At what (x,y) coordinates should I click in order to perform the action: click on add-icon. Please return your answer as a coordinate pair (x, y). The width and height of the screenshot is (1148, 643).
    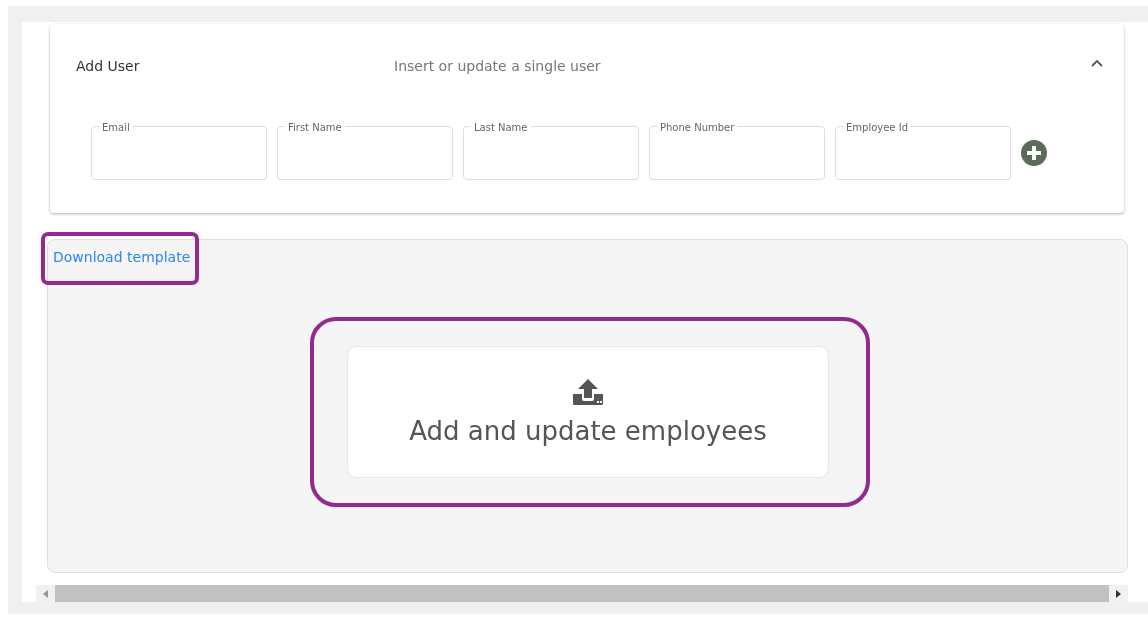
    Looking at the image, I should click on (1034, 153).